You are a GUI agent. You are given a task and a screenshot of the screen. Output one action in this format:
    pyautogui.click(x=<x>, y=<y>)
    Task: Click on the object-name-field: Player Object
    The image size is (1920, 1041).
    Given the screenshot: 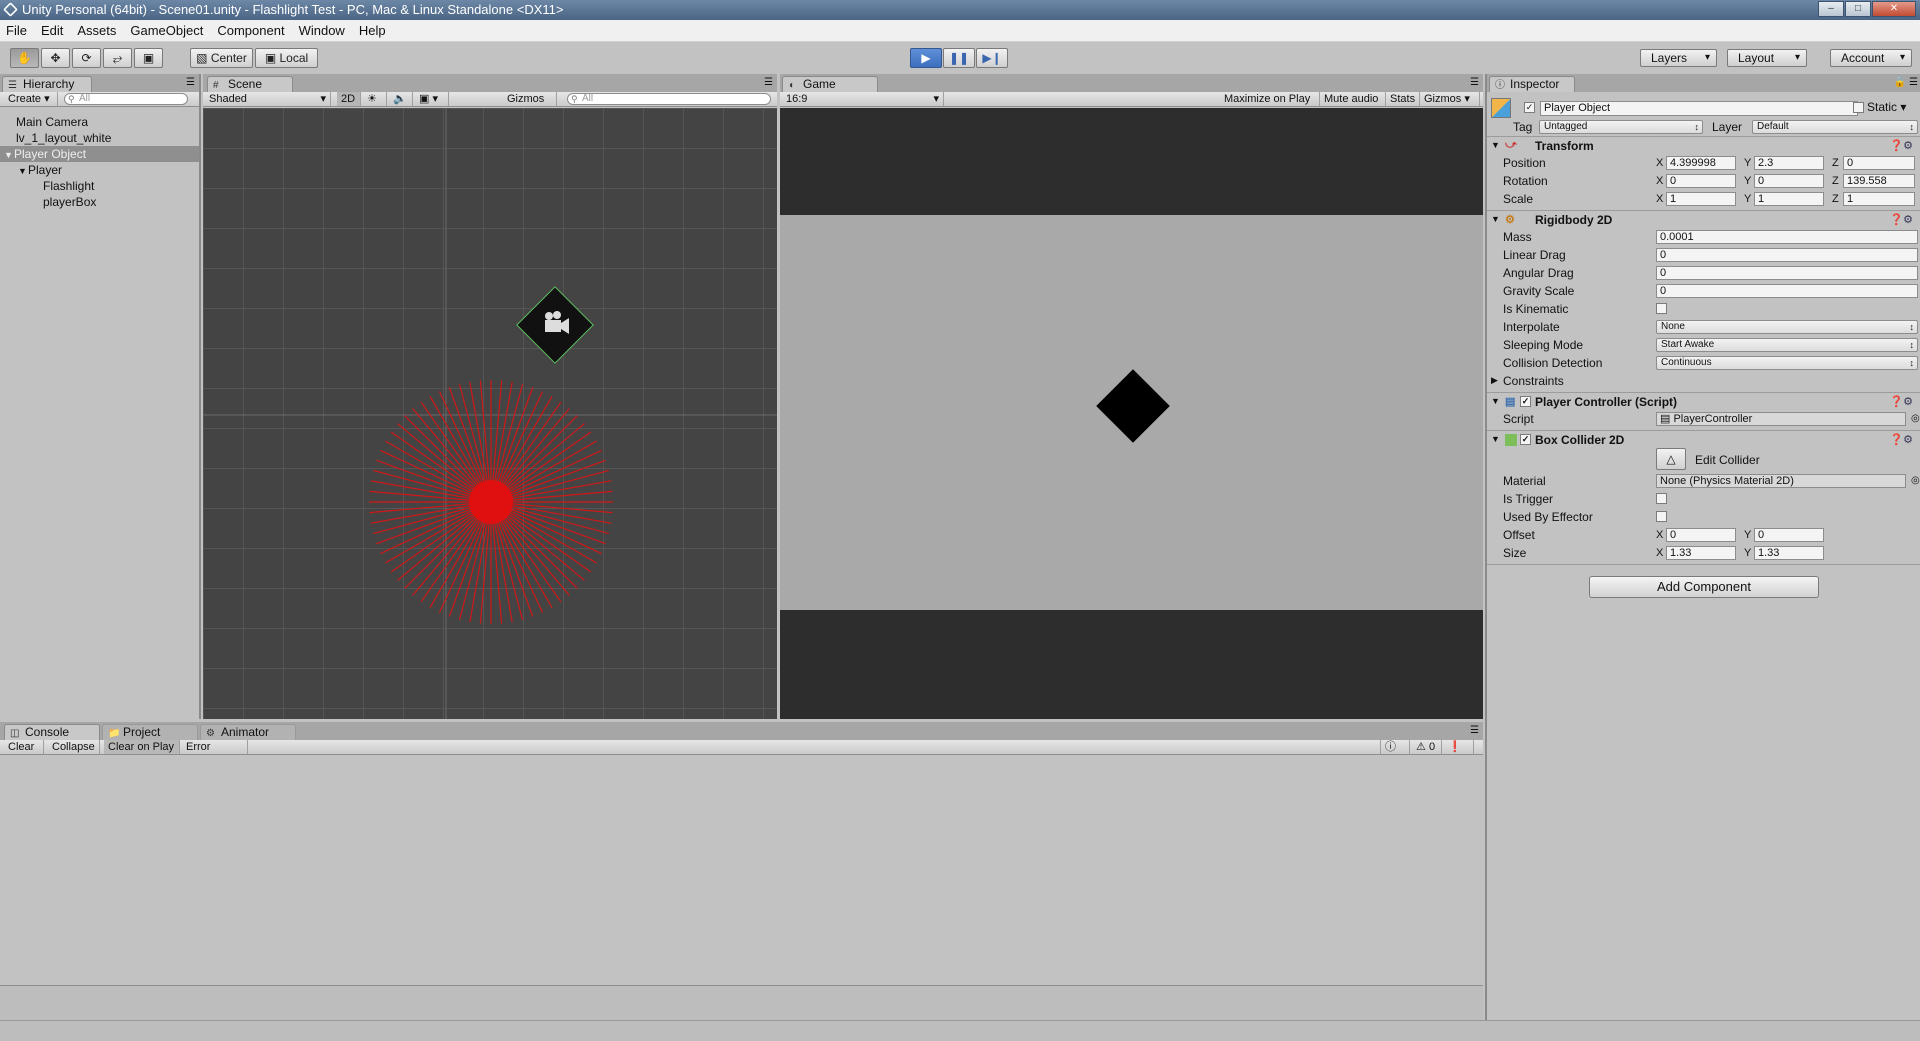 What is the action you would take?
    pyautogui.click(x=1699, y=108)
    